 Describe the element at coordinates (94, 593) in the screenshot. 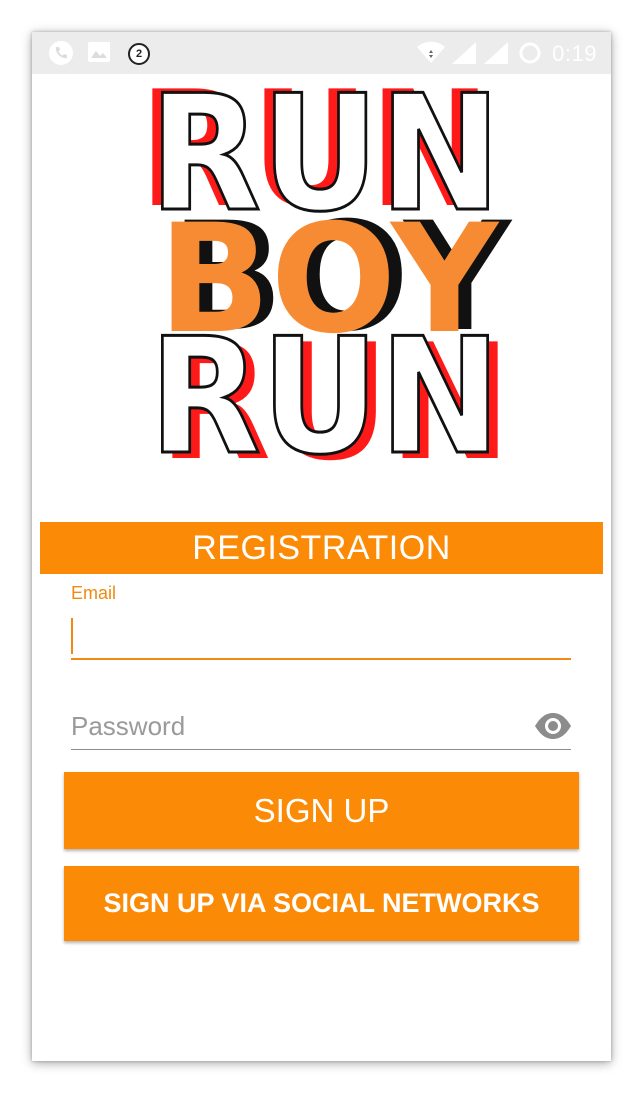

I see `email-label: Email` at that location.